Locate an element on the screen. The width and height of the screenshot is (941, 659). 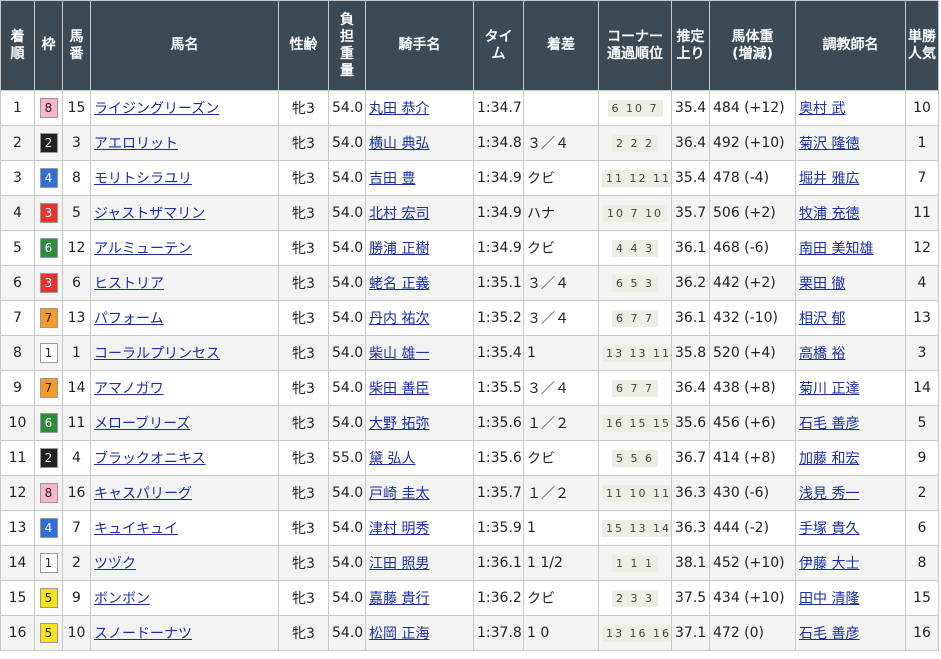
horse-link: メローブリーズ is located at coordinates (142, 424).